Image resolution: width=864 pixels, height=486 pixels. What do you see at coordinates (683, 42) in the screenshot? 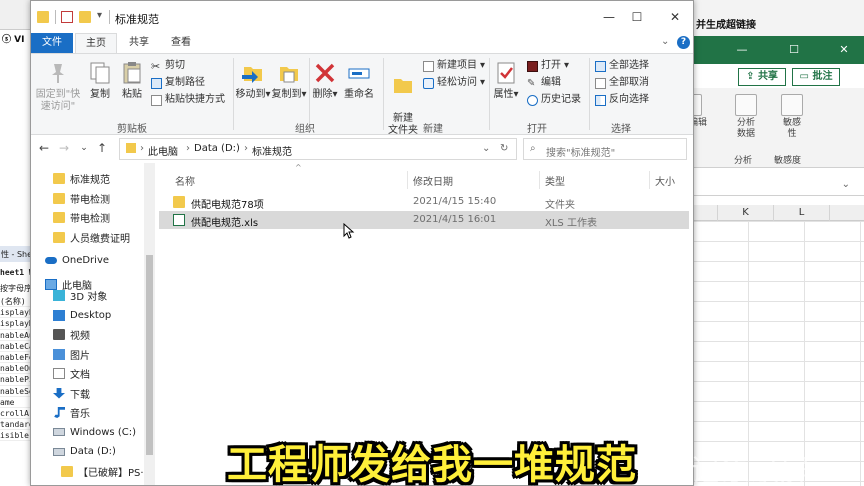
I see `help-icon: ?` at bounding box center [683, 42].